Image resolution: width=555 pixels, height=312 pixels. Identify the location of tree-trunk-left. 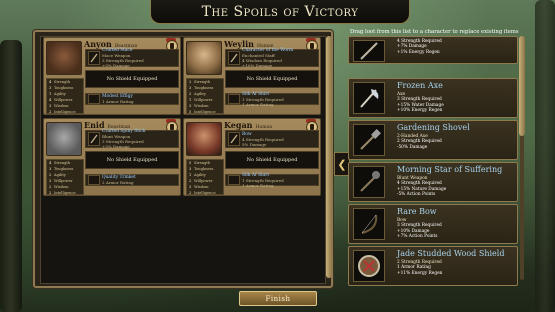
(11, 176).